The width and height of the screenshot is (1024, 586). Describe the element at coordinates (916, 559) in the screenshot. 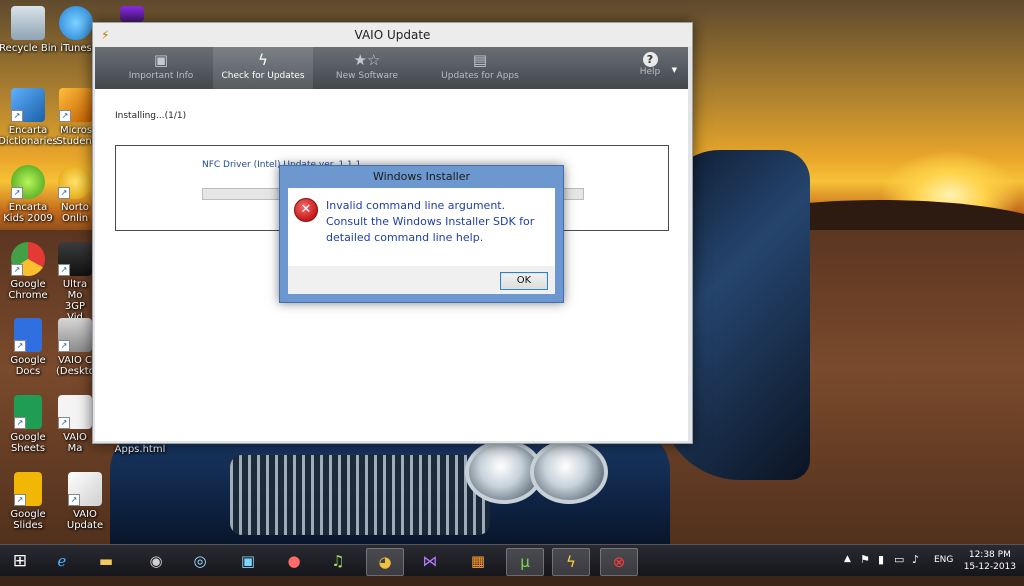

I see `speaker-icon: ♪` at that location.